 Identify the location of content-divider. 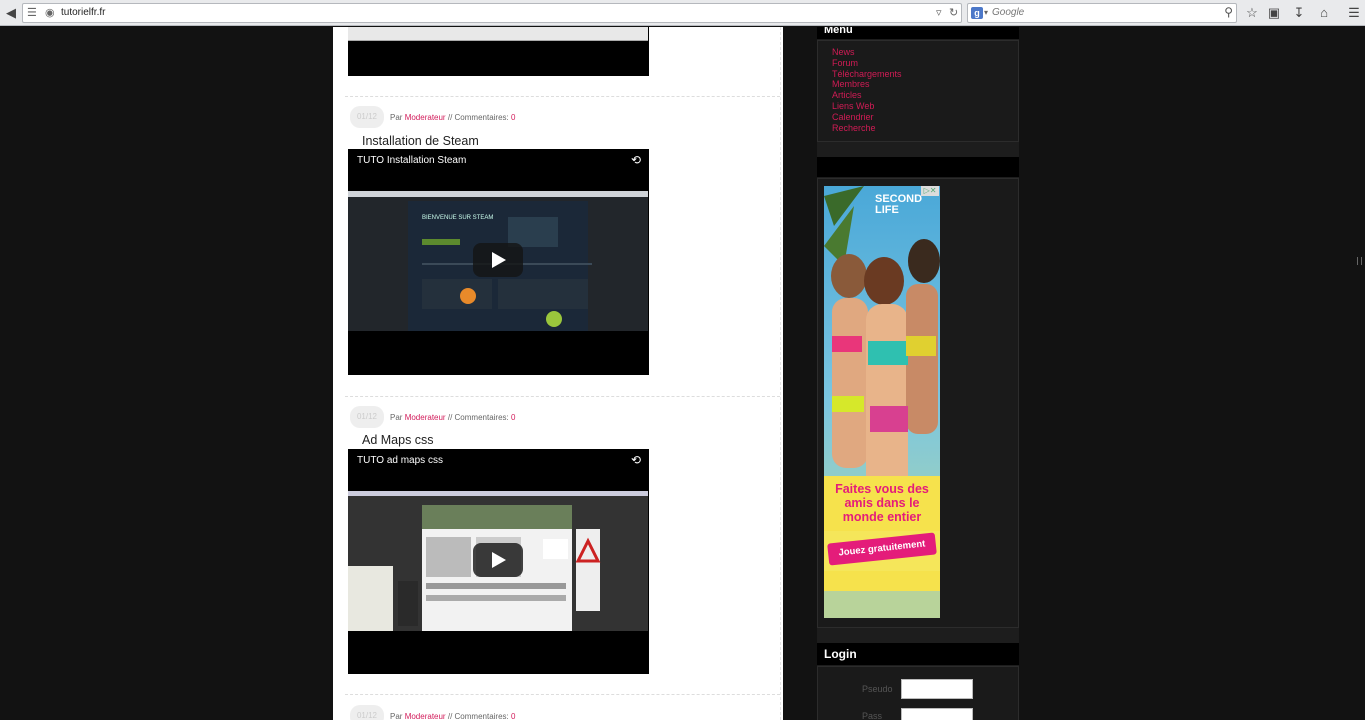
(780, 373).